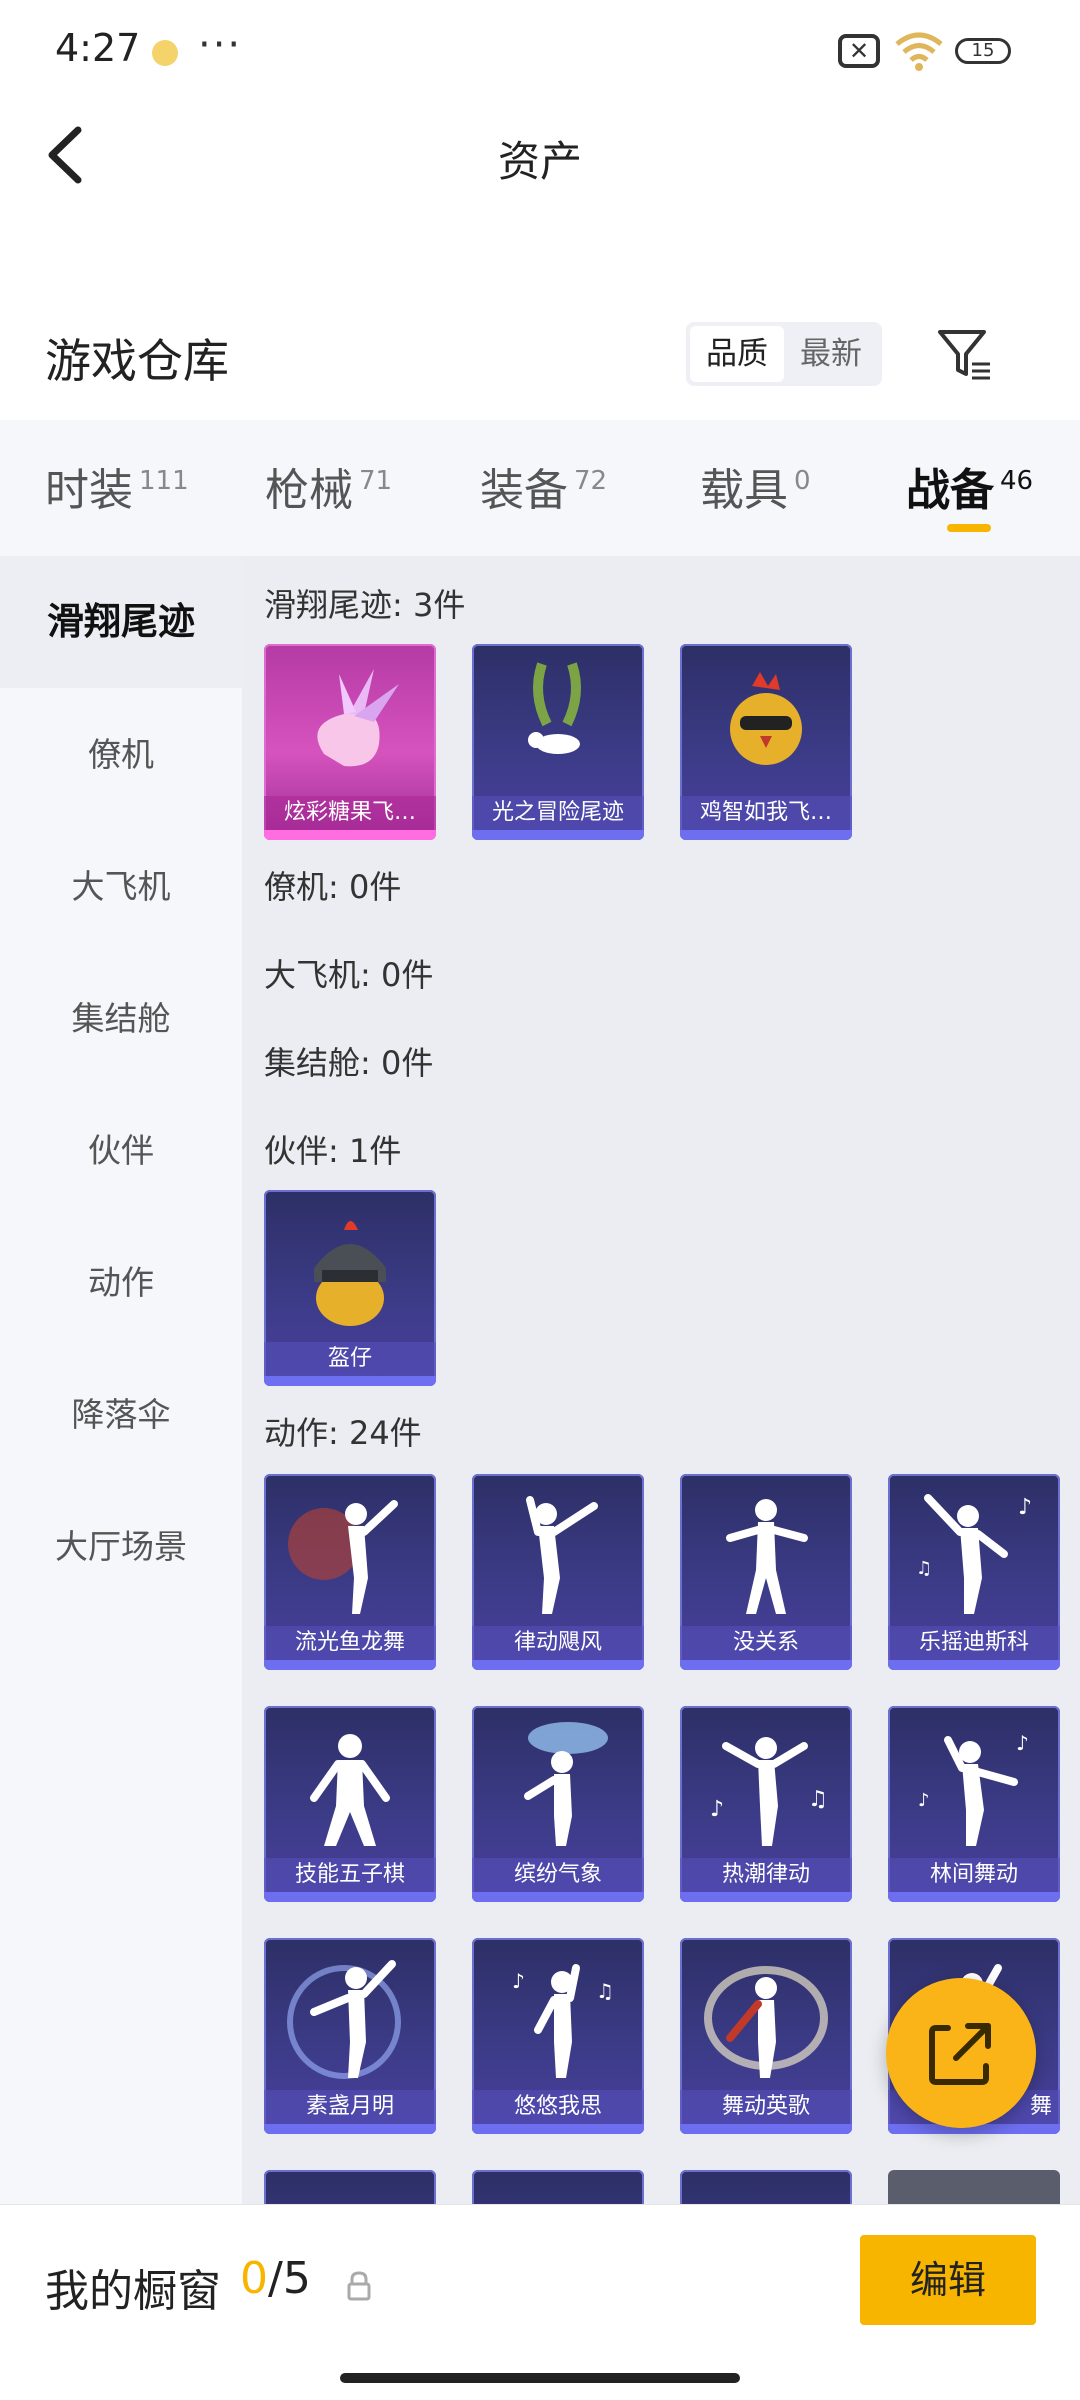 This screenshot has height=2400, width=1080. I want to click on tab-battle-gear: 战备 46, so click(969, 486).